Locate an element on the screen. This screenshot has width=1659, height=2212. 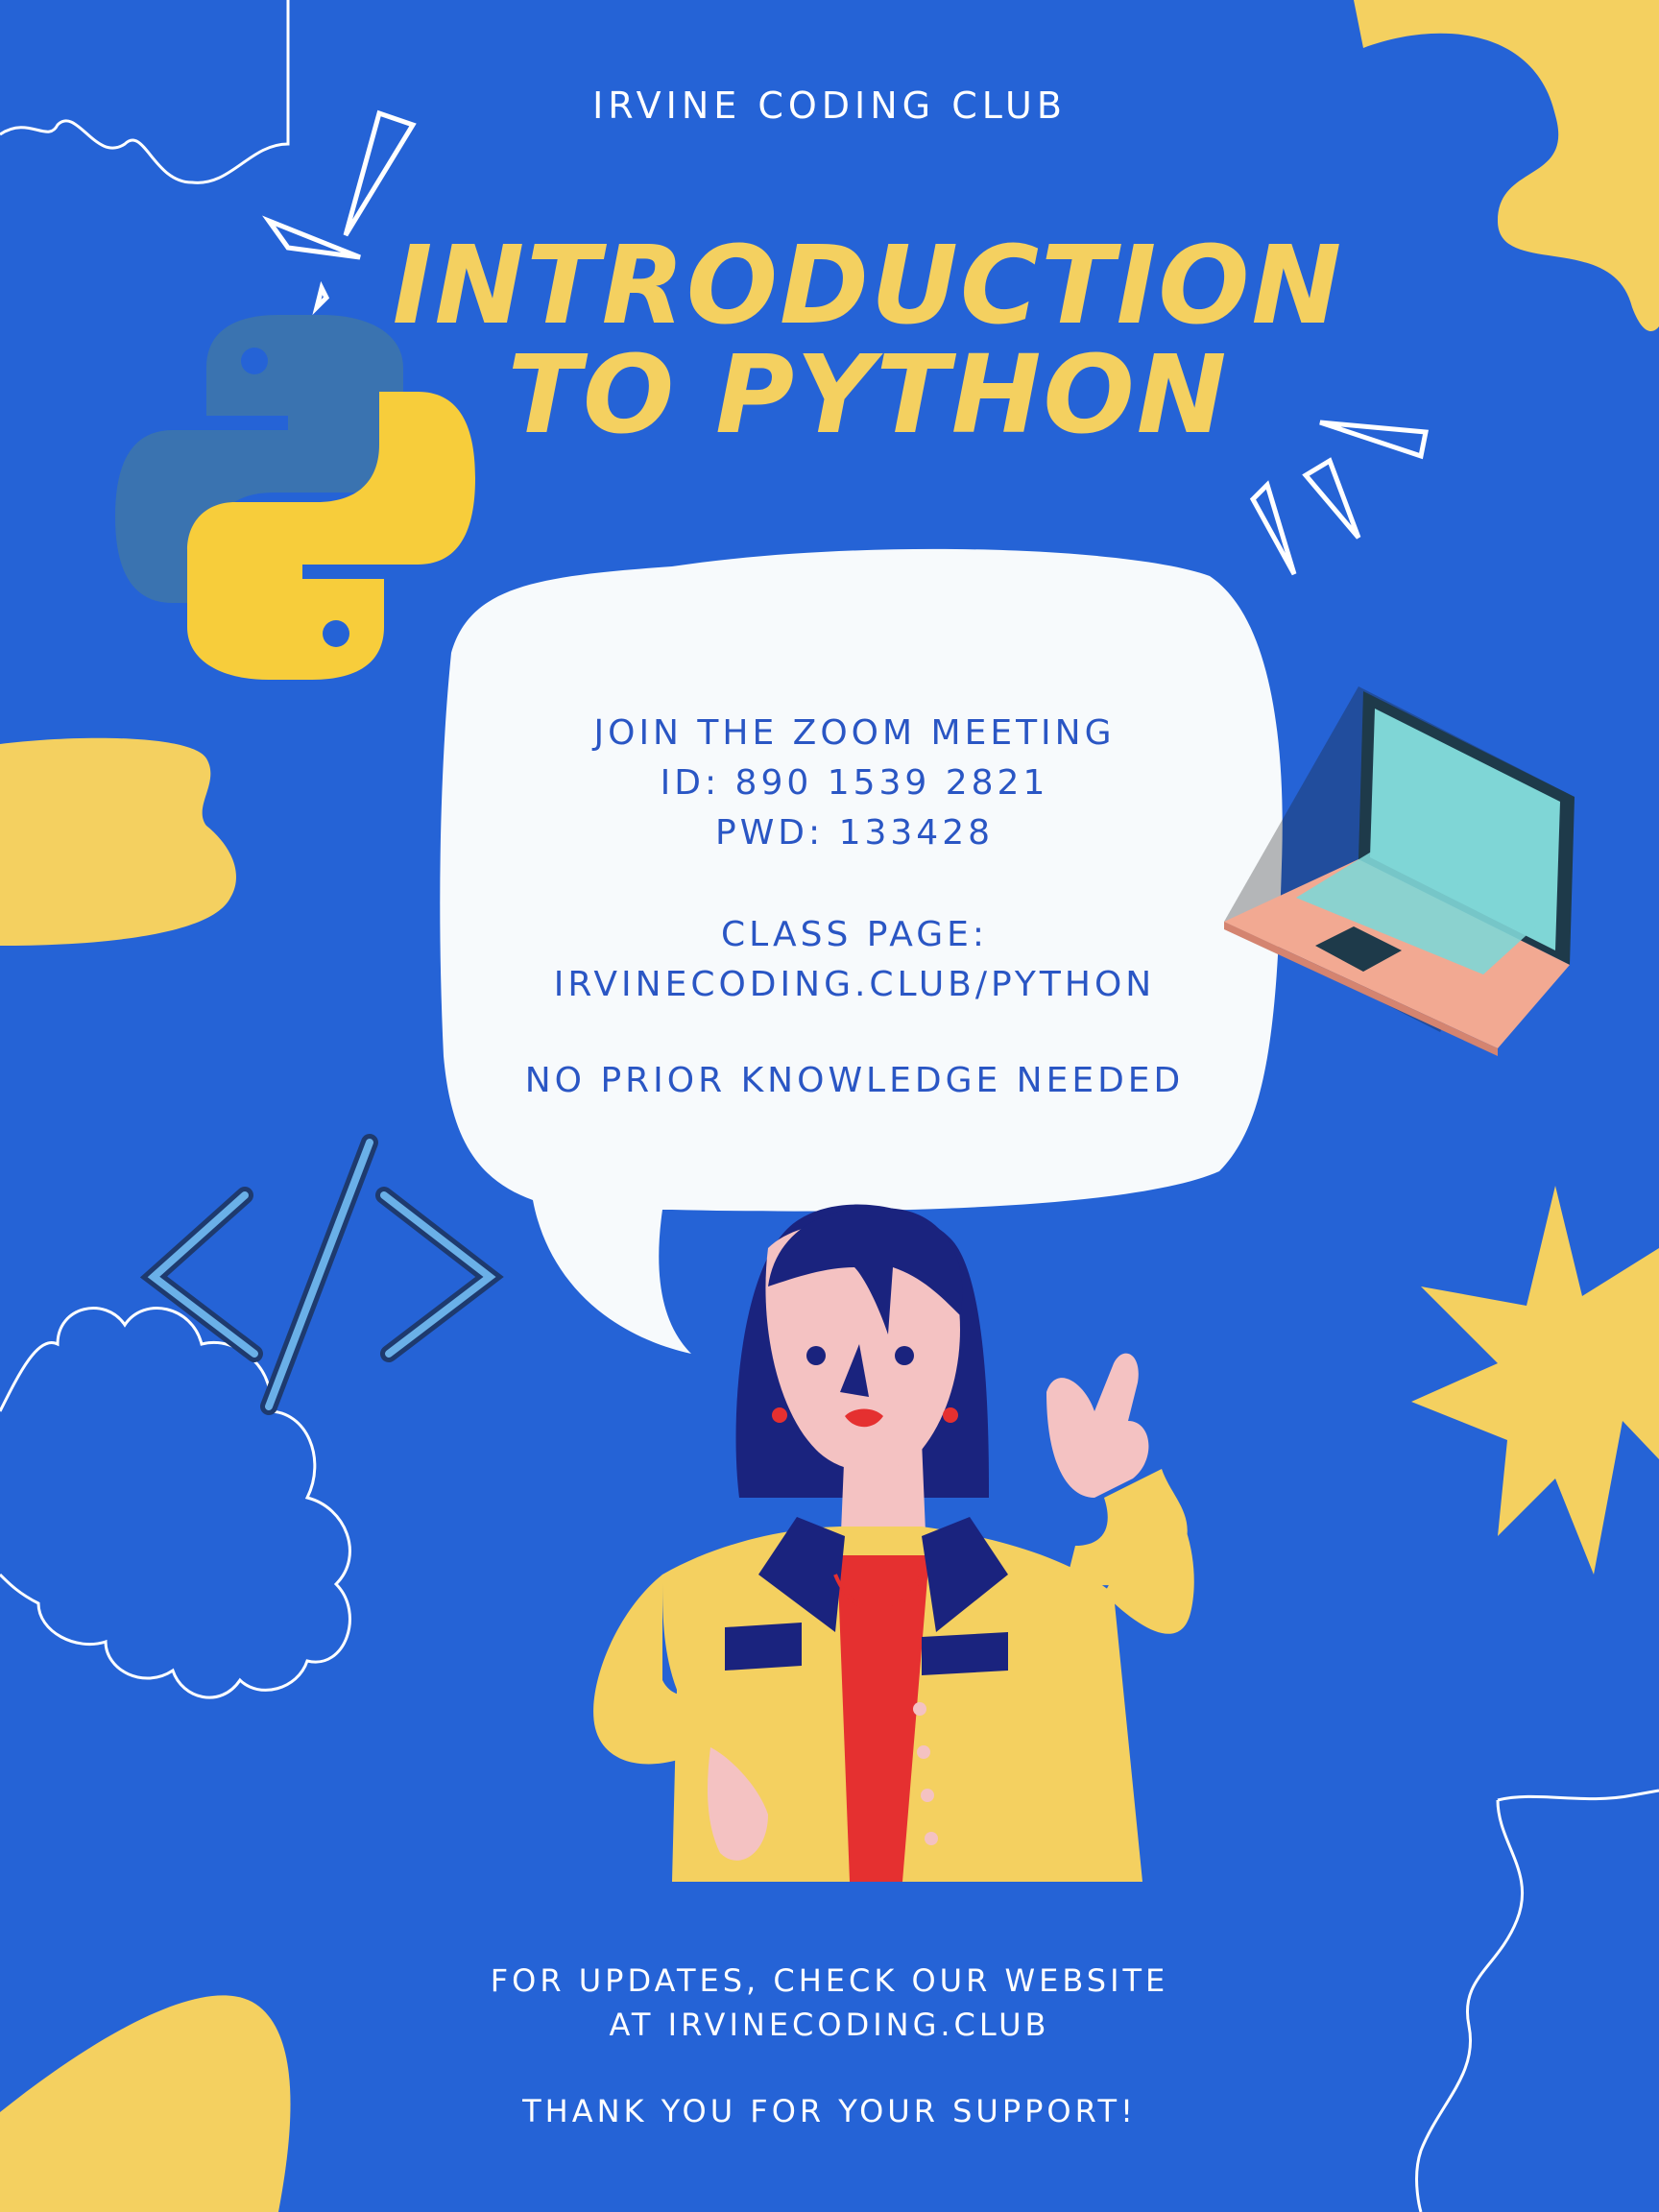
updates-line-2: AT IRVINECODING.CLUB is located at coordinates (829, 2025).